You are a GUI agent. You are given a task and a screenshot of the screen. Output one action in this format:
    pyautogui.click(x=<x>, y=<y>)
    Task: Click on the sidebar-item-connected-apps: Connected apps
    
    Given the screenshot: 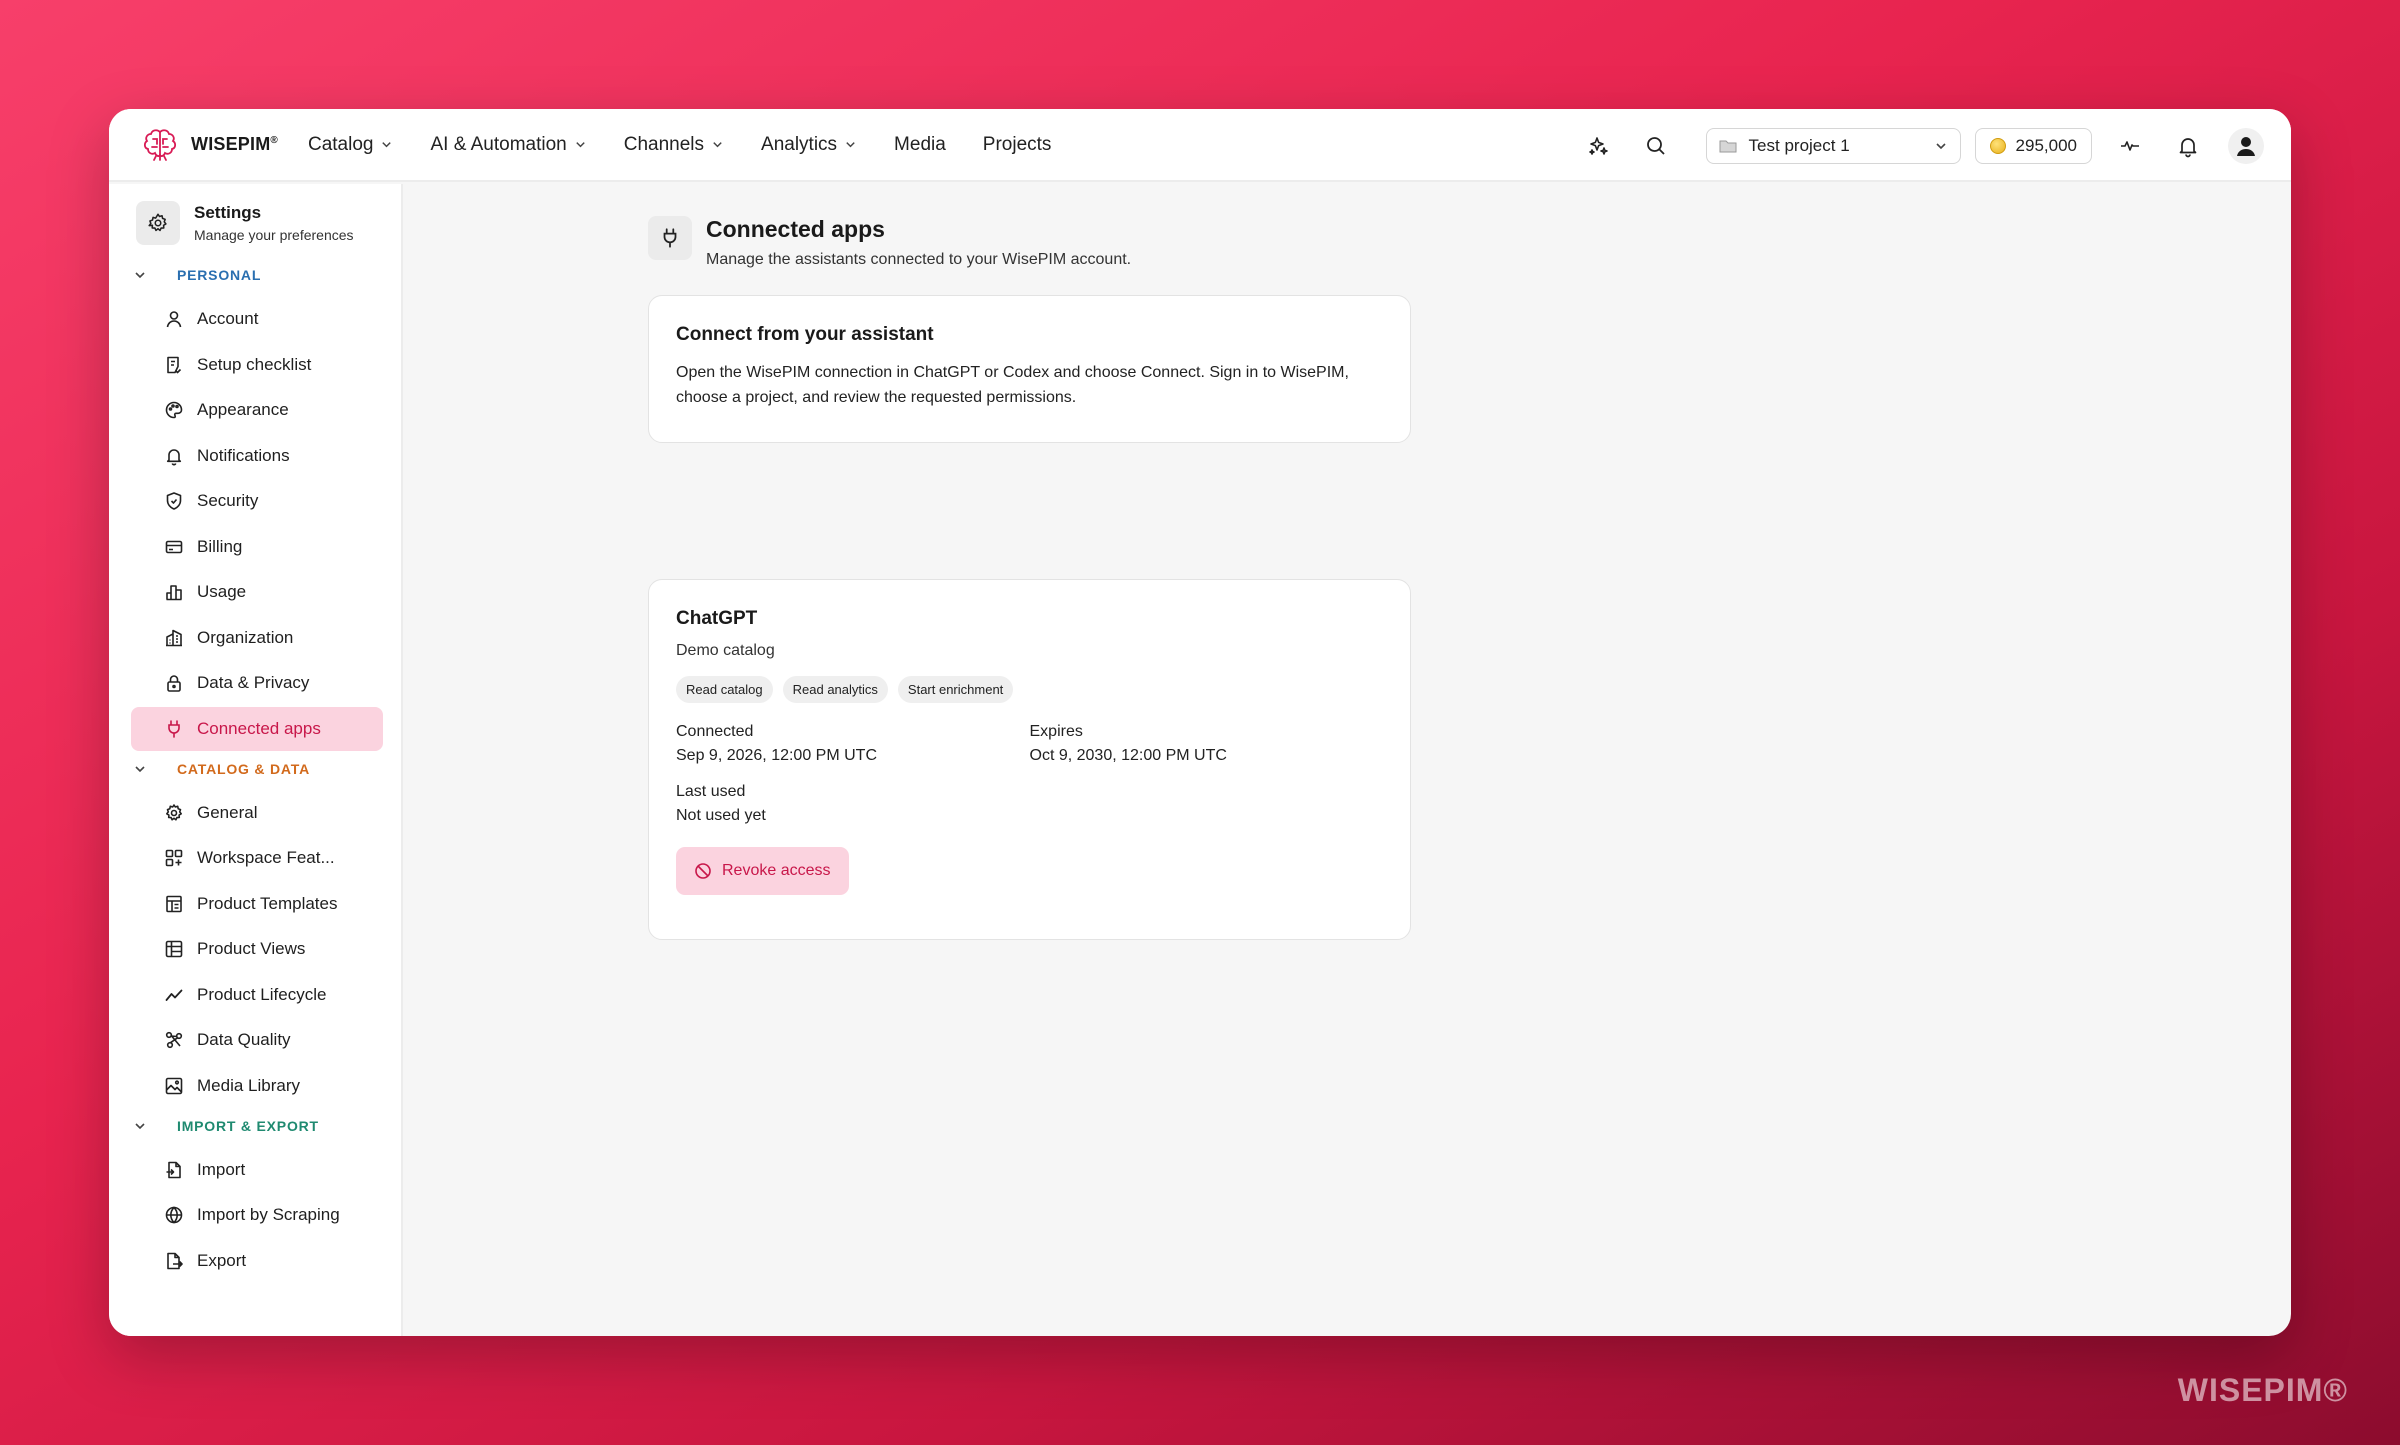 What is the action you would take?
    pyautogui.click(x=257, y=728)
    